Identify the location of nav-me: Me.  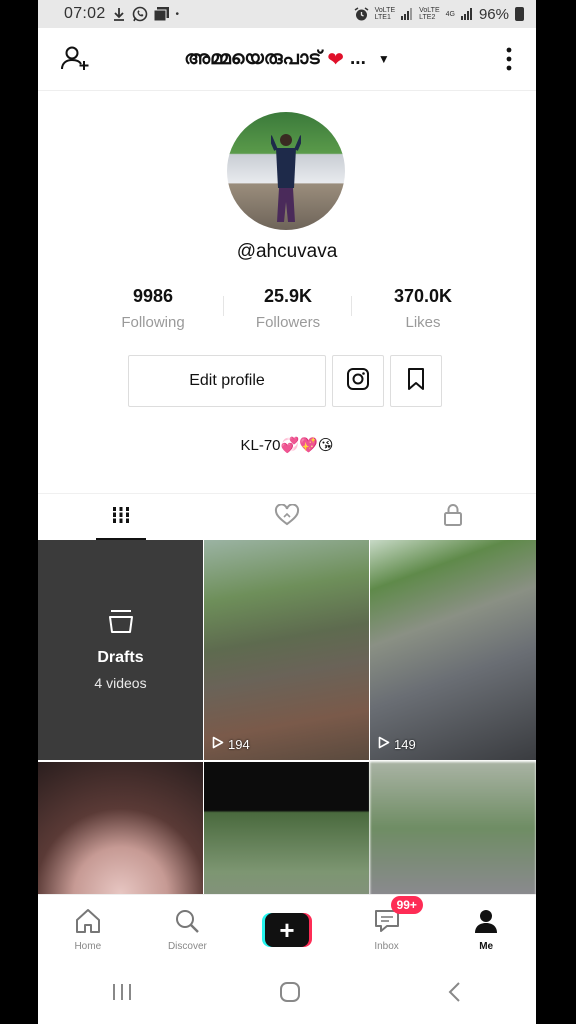
(486, 930).